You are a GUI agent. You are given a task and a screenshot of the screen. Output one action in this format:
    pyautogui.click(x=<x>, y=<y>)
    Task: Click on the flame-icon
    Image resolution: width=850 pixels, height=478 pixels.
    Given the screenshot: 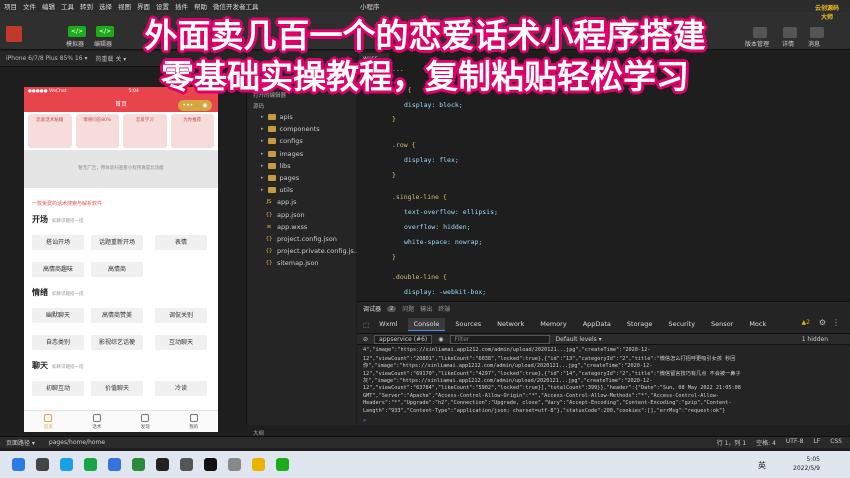 What is the action you would take?
    pyautogui.click(x=145, y=417)
    